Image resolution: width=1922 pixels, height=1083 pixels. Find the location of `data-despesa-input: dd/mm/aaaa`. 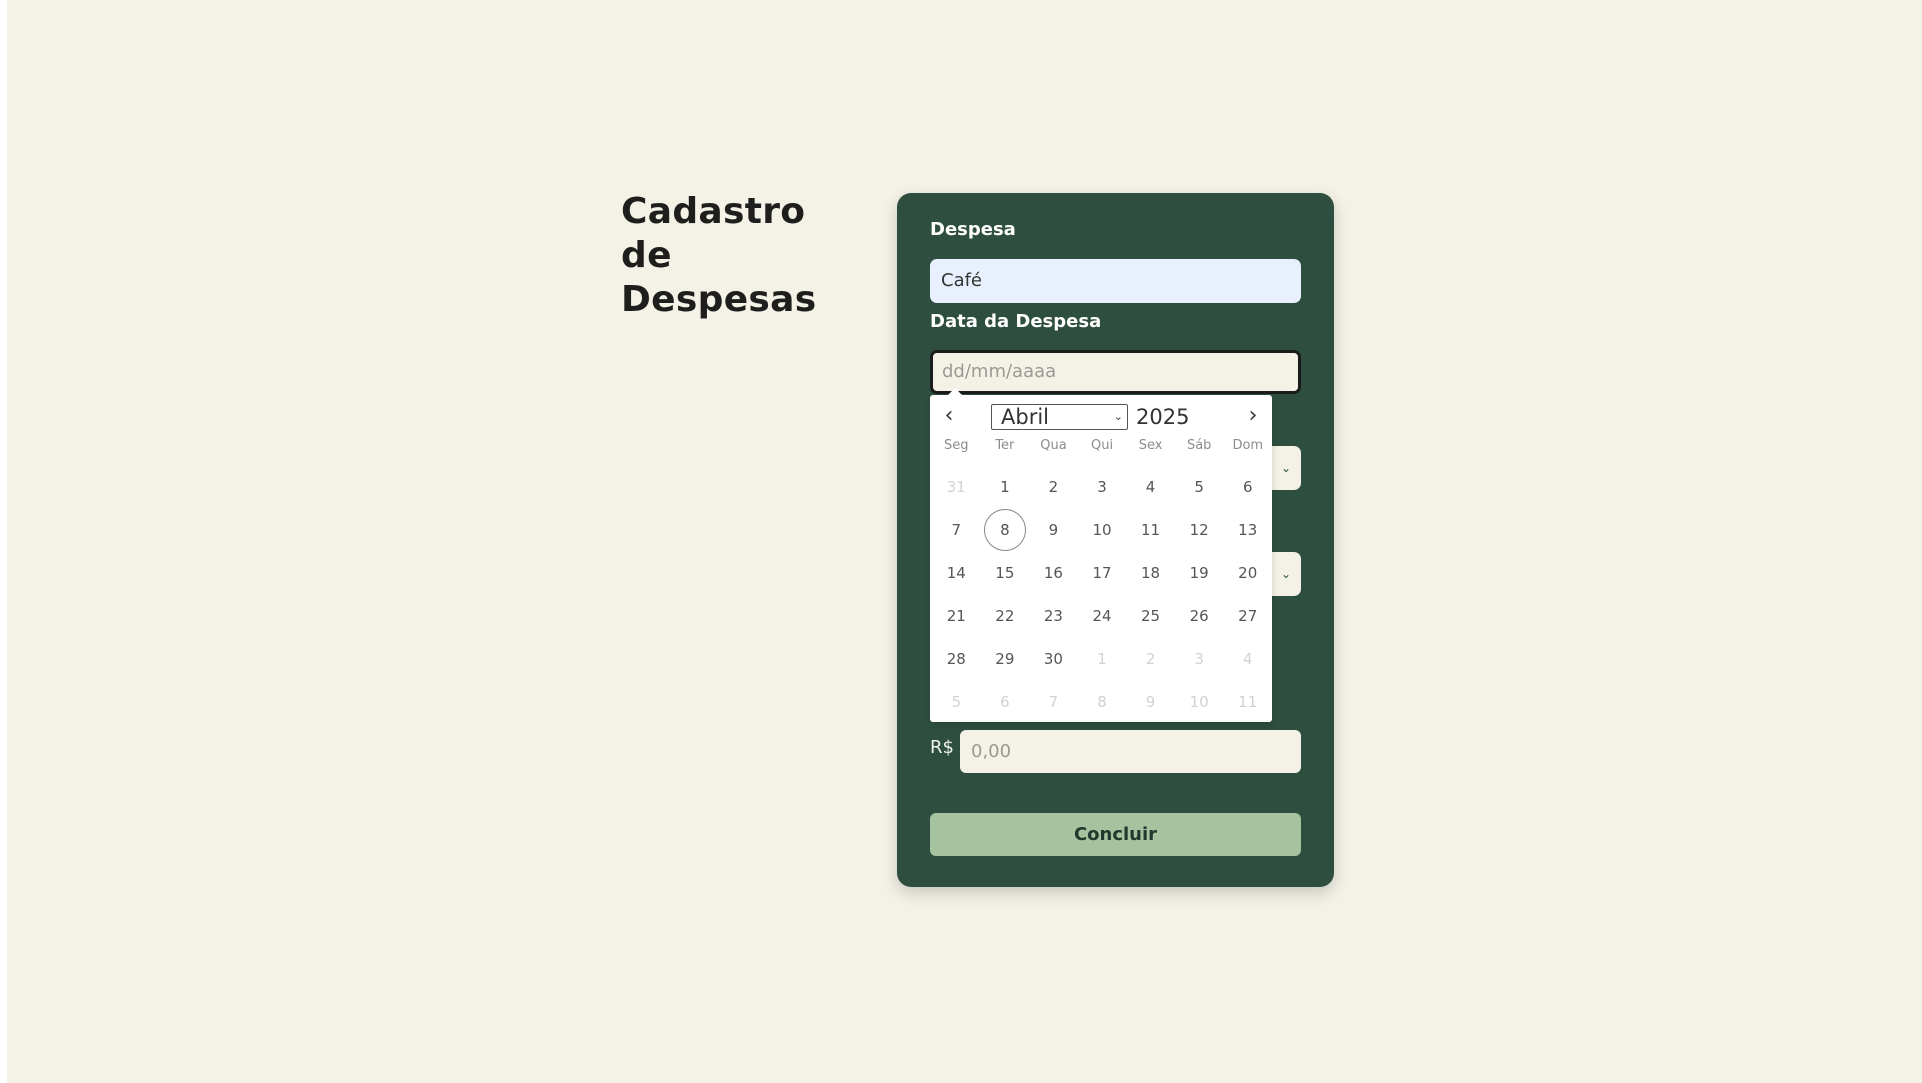

data-despesa-input: dd/mm/aaaa is located at coordinates (1115, 372).